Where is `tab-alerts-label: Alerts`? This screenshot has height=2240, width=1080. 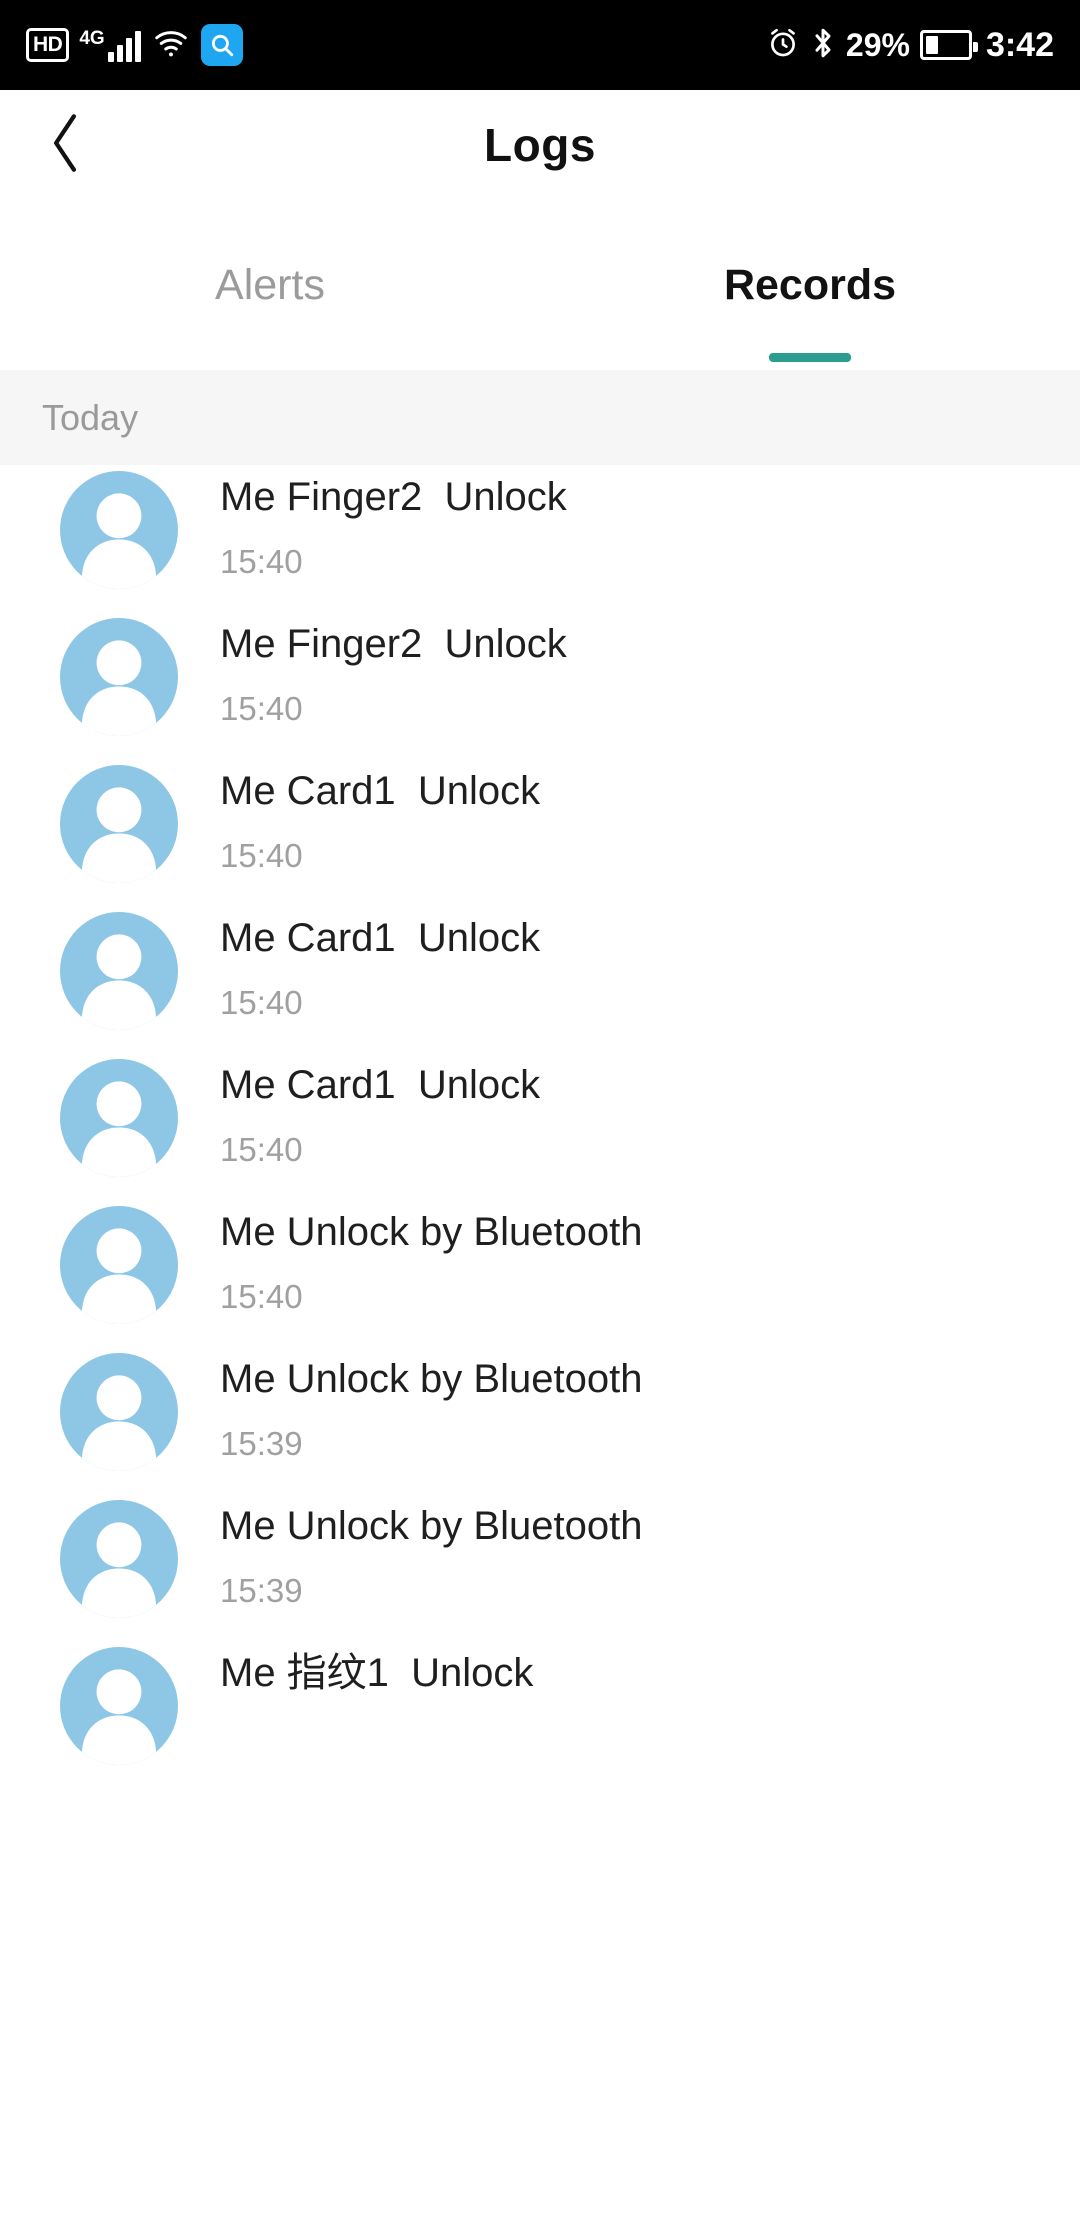
tab-alerts-label: Alerts is located at coordinates (270, 284).